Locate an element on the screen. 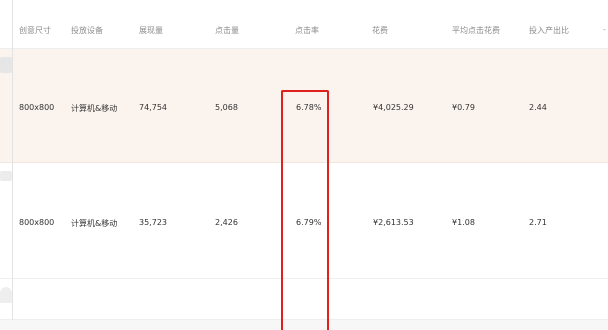 Image resolution: width=608 pixels, height=330 pixels. column-header-truncated: - is located at coordinates (604, 29).